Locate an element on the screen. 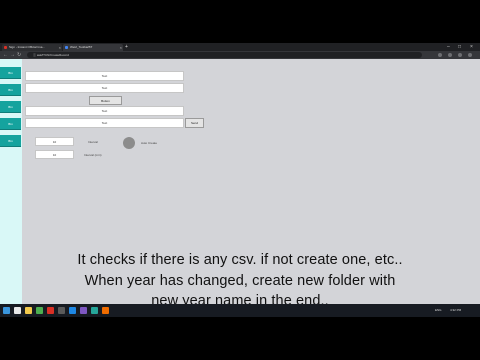 The image size is (480, 360). browser-tab: Sign - Instant Official Ima... × is located at coordinates (32, 47).